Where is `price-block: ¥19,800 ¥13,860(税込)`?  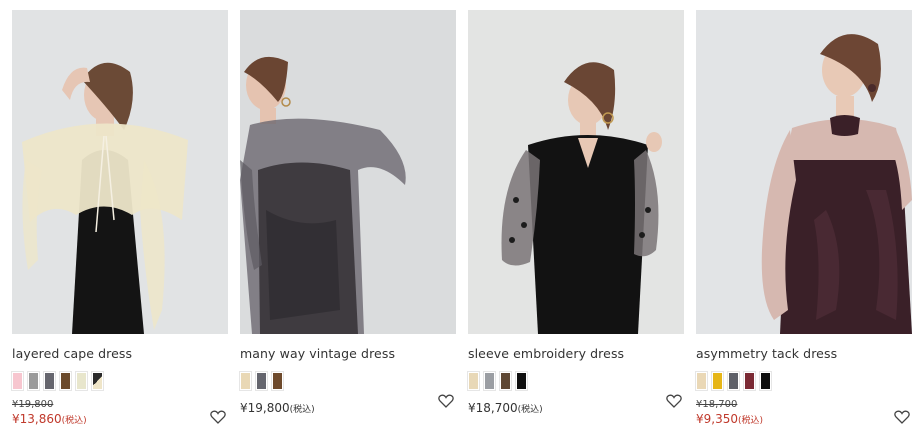
price-block: ¥19,800 ¥13,860(税込) is located at coordinates (49, 413).